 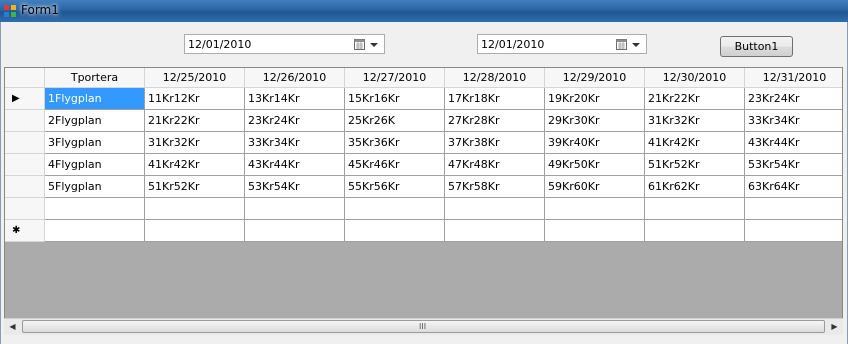 What do you see at coordinates (595, 78) in the screenshot?
I see `column-header: 12/29/2010` at bounding box center [595, 78].